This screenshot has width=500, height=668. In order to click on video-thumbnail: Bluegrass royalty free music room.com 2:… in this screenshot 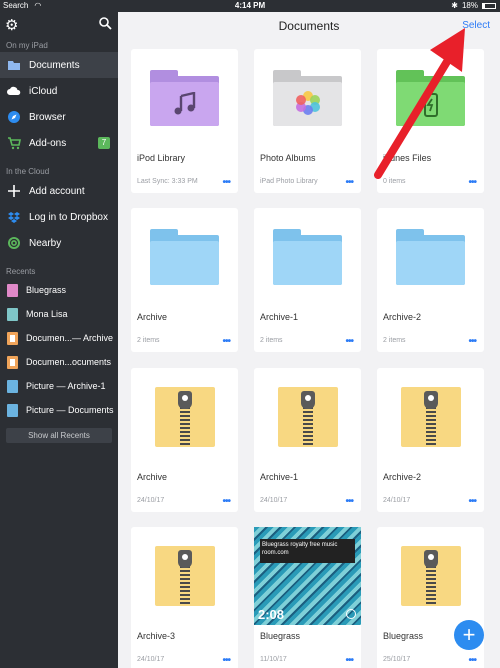, I will do `click(307, 576)`.